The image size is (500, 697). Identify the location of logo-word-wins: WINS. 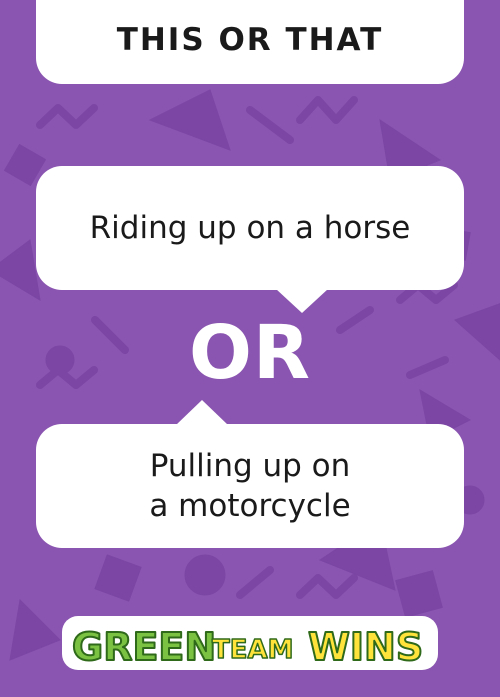
(365, 647).